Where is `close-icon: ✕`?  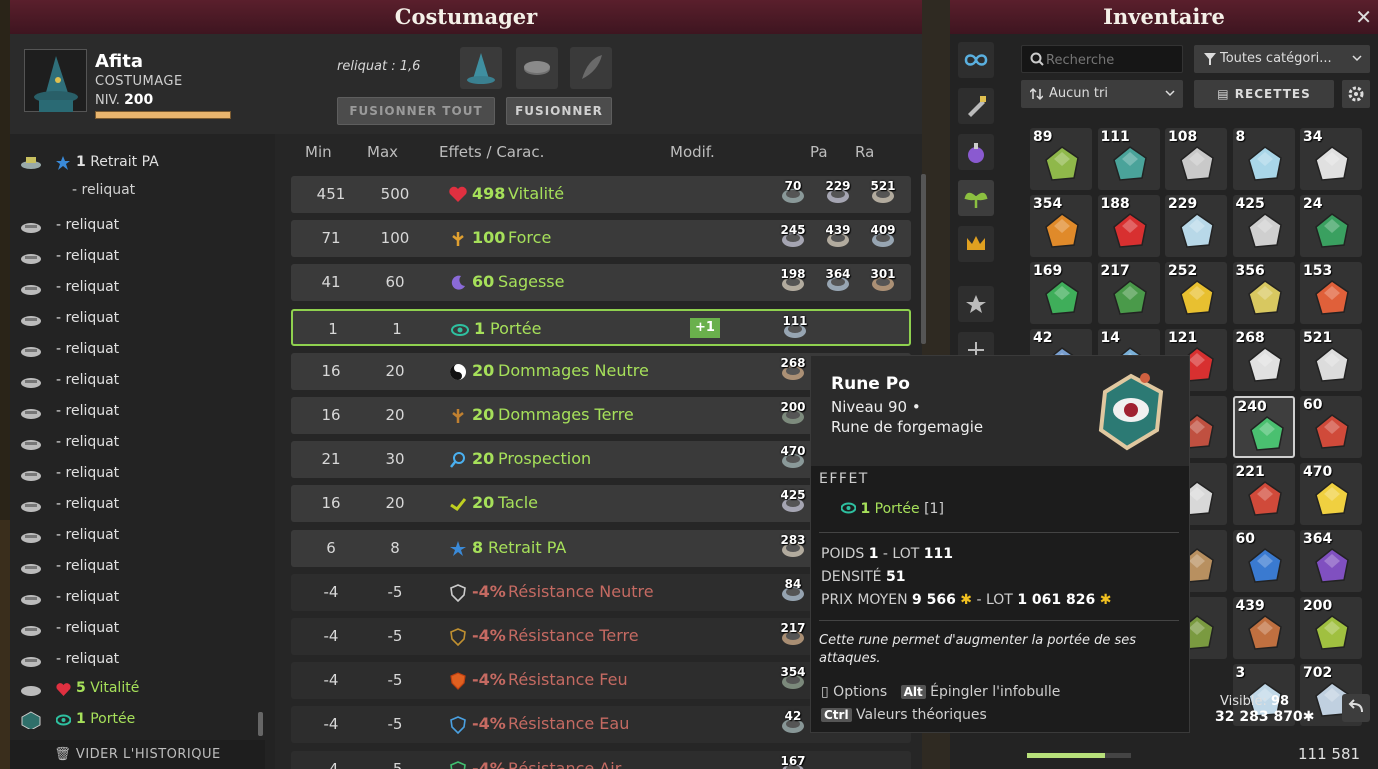
close-icon: ✕ is located at coordinates (1363, 17).